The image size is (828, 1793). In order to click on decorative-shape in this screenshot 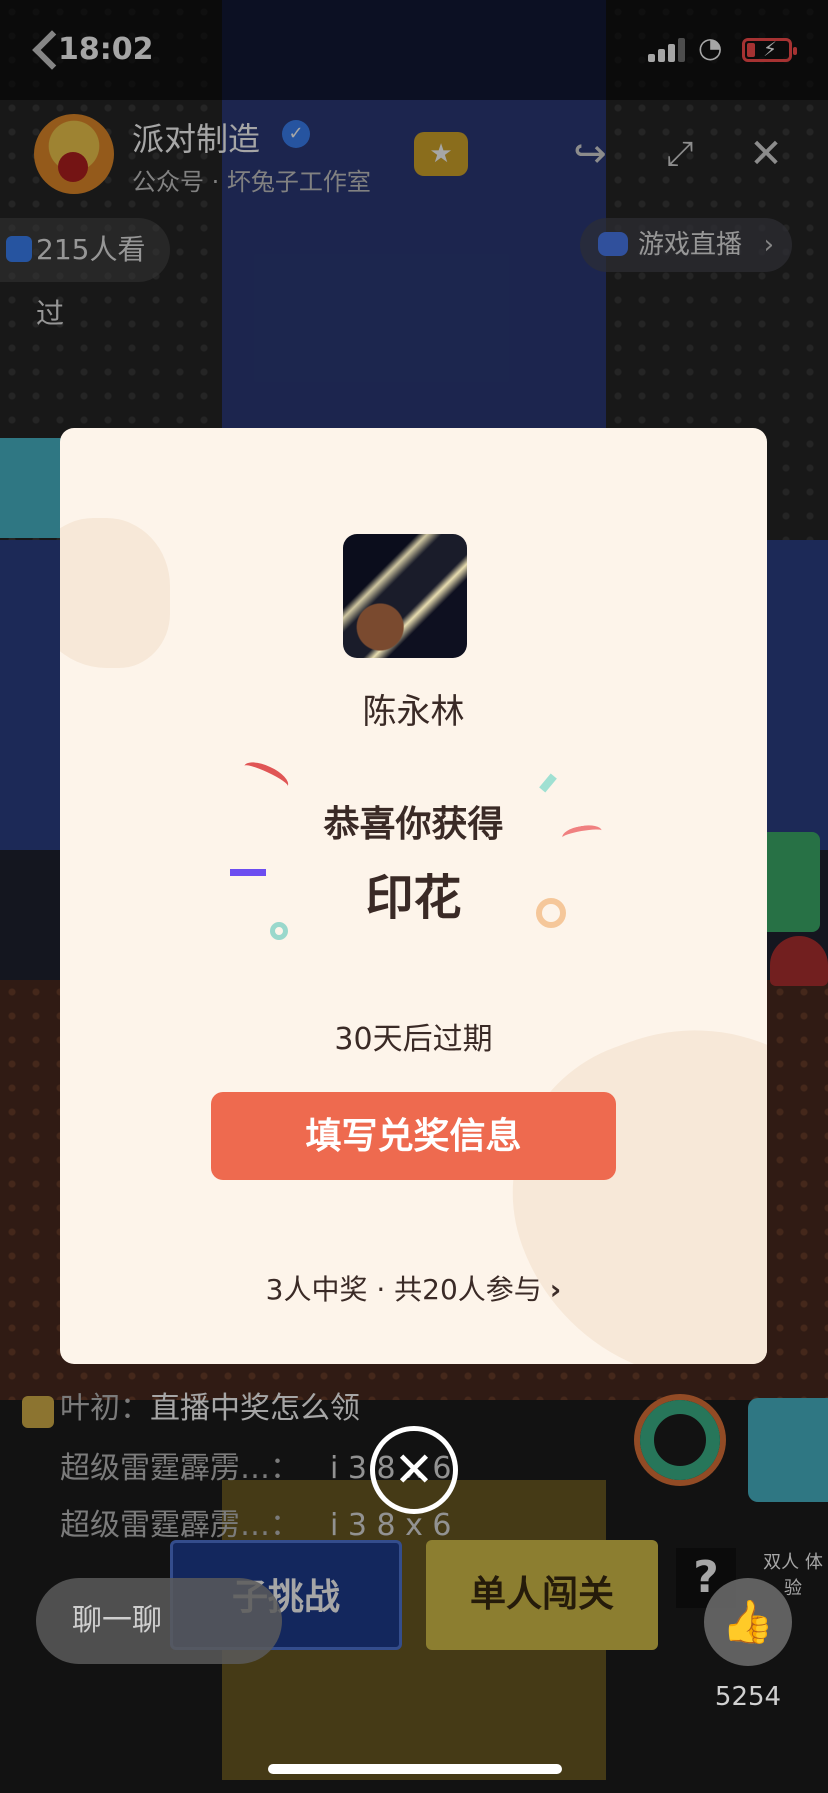, I will do `click(115, 593)`.